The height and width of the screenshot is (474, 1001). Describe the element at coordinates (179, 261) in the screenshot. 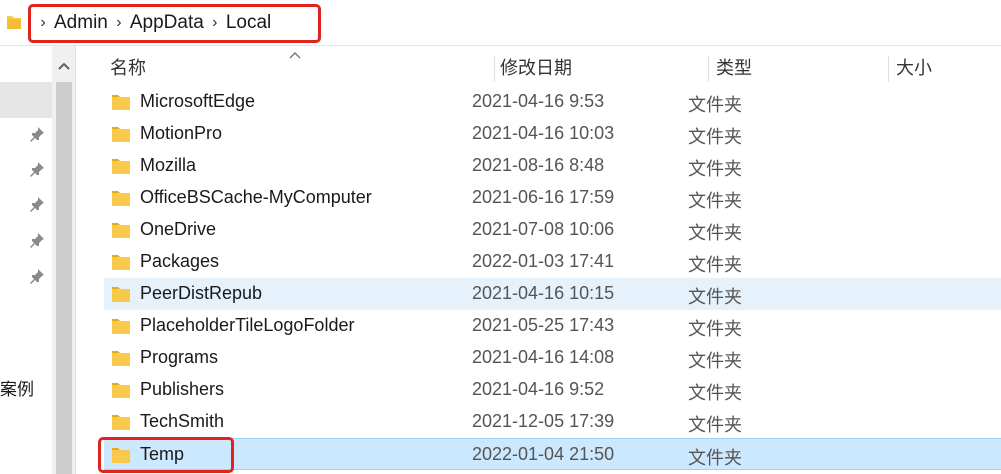

I see `file-name: Packages` at that location.